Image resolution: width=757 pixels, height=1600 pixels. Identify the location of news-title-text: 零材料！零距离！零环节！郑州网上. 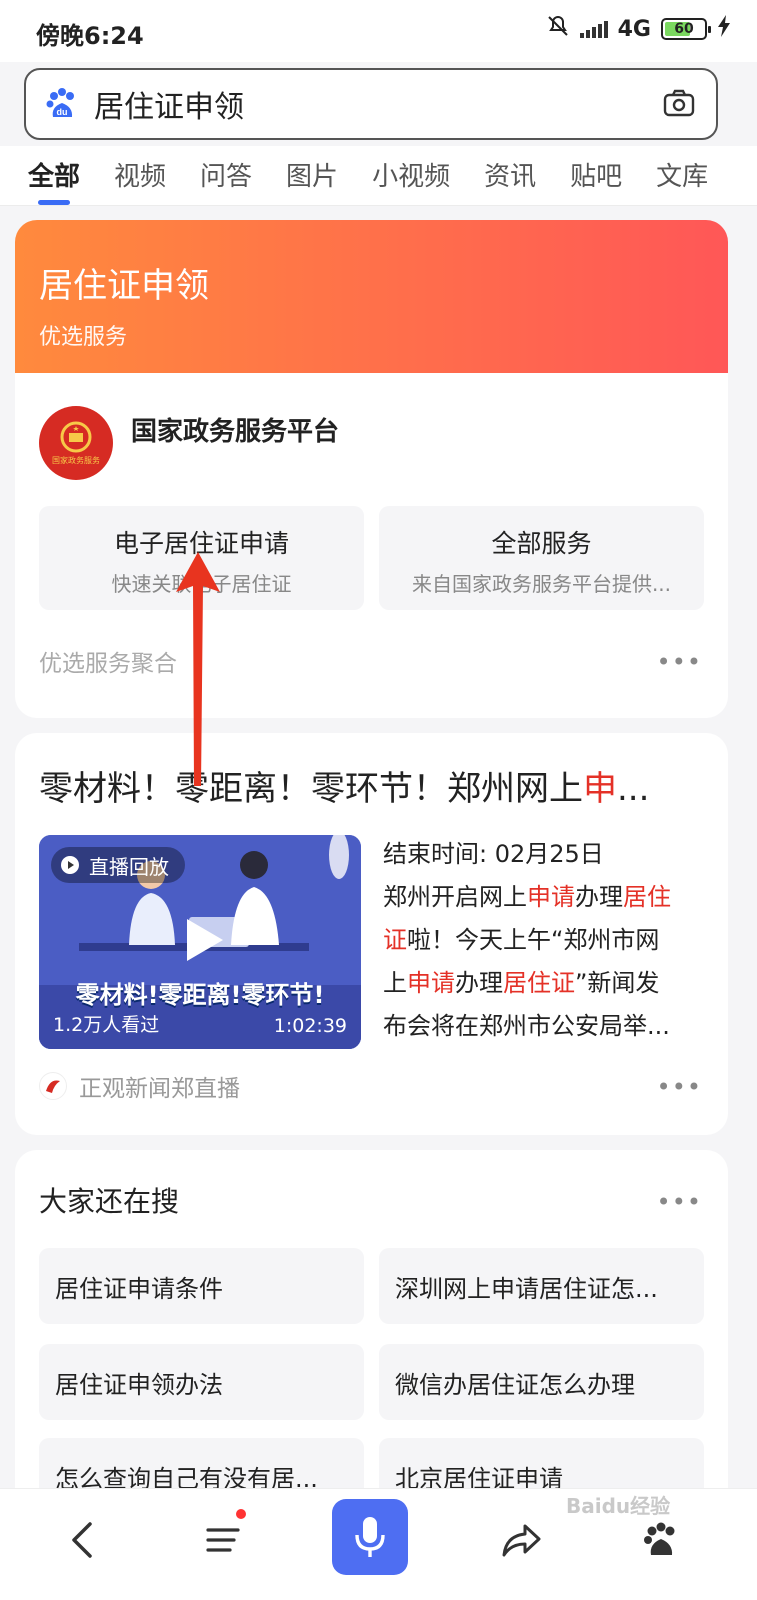
(311, 789).